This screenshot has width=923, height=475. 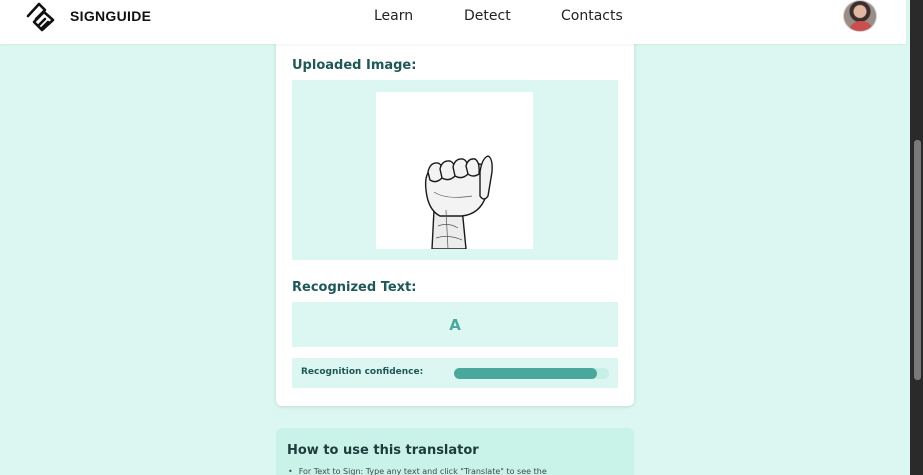 What do you see at coordinates (860, 16) in the screenshot?
I see `user-avatar` at bounding box center [860, 16].